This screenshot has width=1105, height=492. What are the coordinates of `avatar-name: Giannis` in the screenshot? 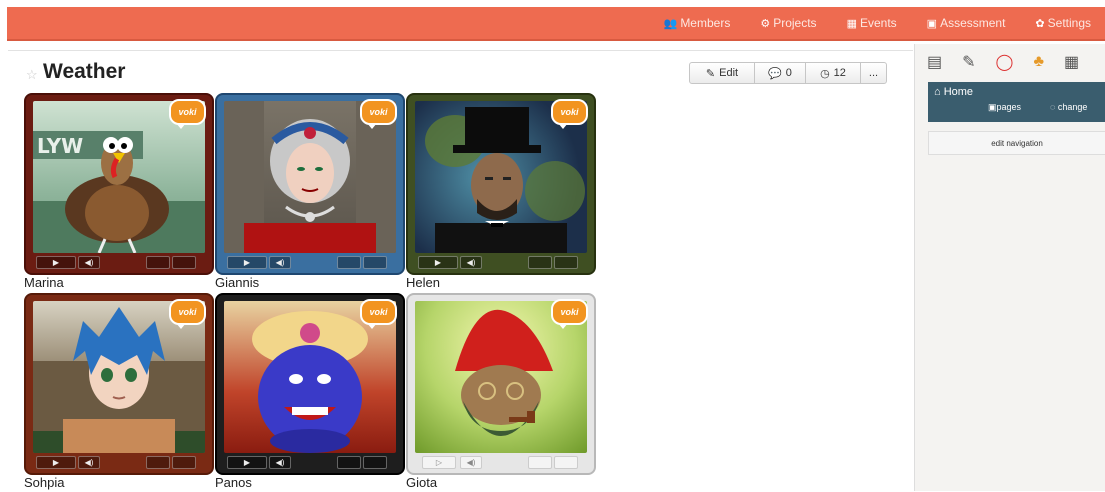 It's located at (237, 282).